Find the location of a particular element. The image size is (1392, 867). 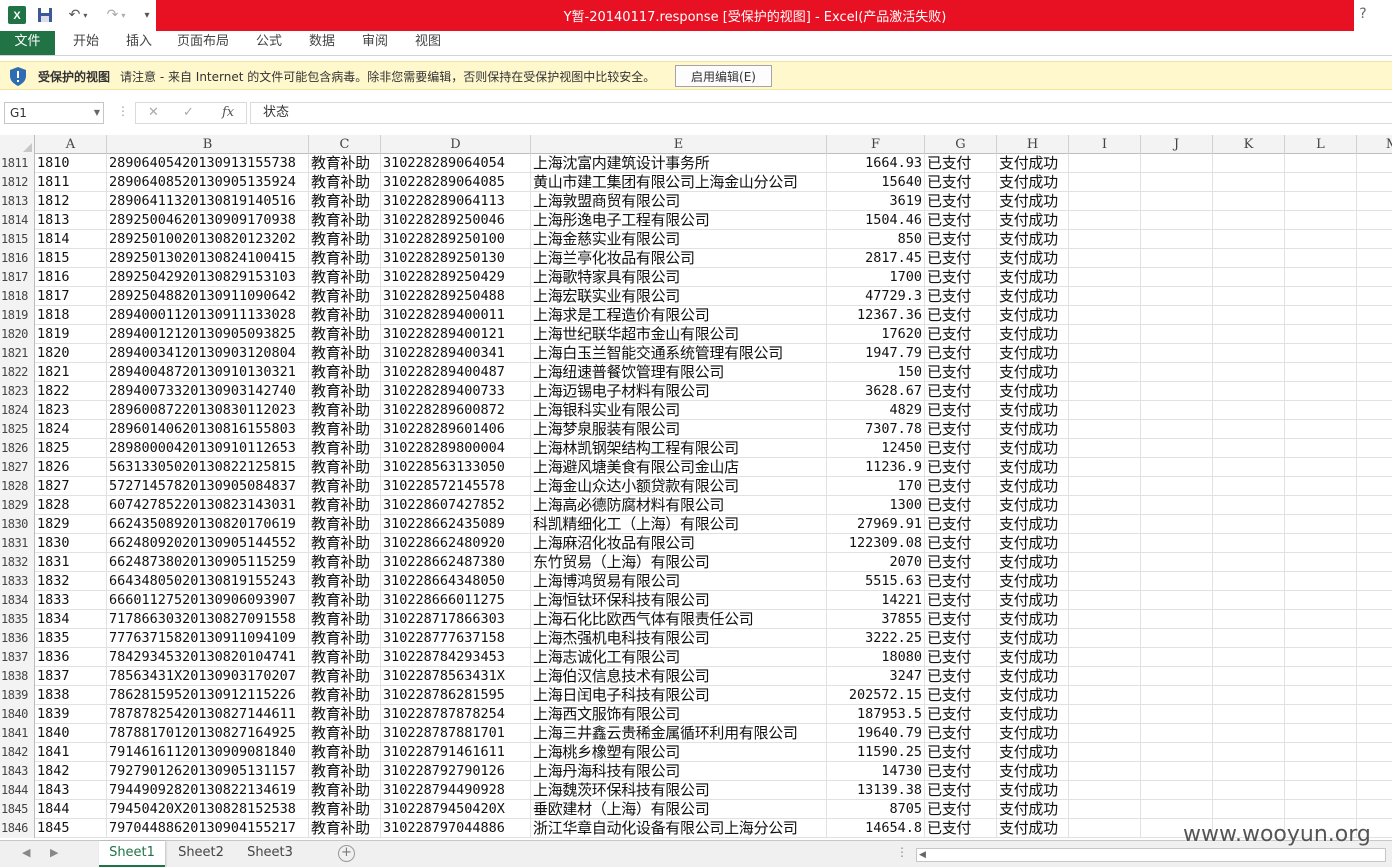

cell-d: 310228666011275 is located at coordinates (456, 600).